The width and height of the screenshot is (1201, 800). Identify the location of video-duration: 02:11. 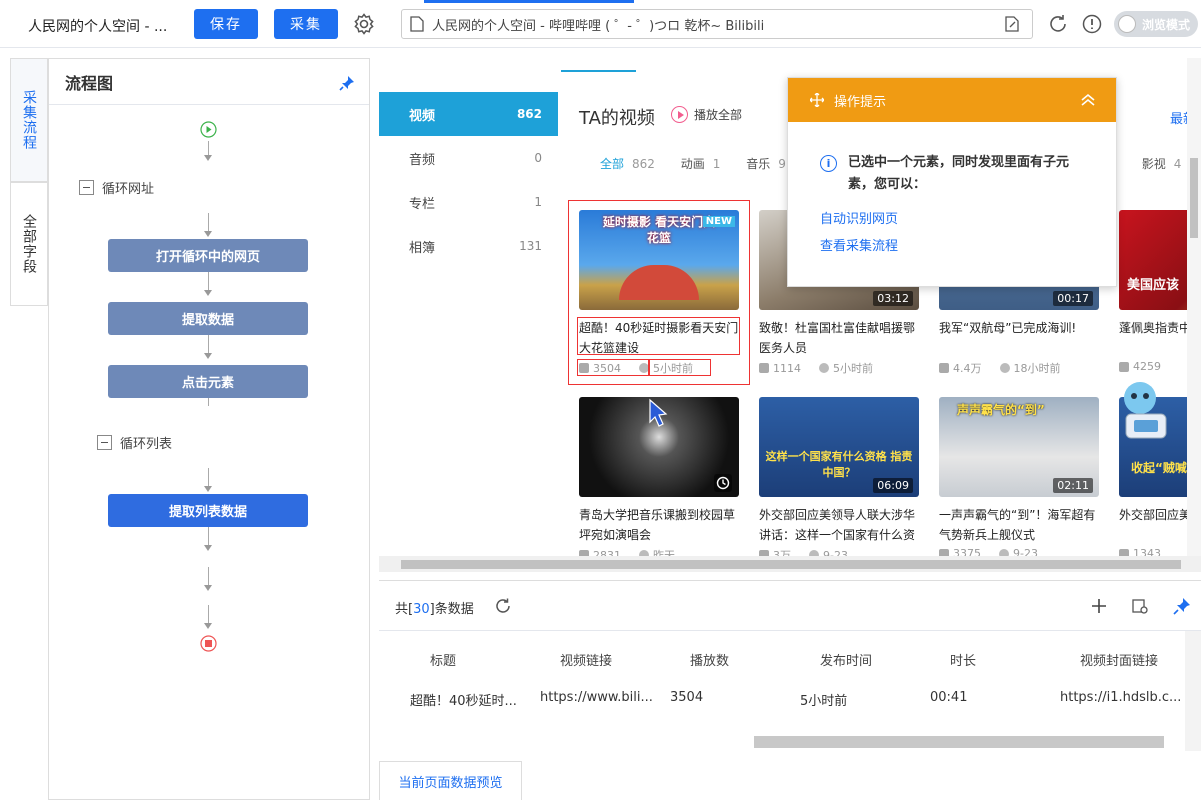
(1073, 485).